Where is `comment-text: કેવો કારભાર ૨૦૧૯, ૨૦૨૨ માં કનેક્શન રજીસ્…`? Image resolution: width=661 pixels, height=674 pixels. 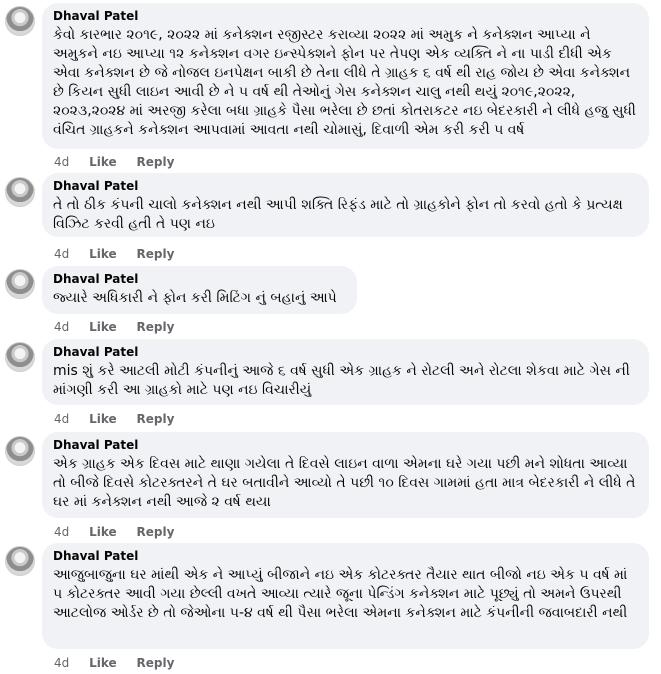
comment-text: કેવો કારભાર ૨૦૧૯, ૨૦૨૨ માં કનેક્શન રજીસ્… is located at coordinates (344, 82).